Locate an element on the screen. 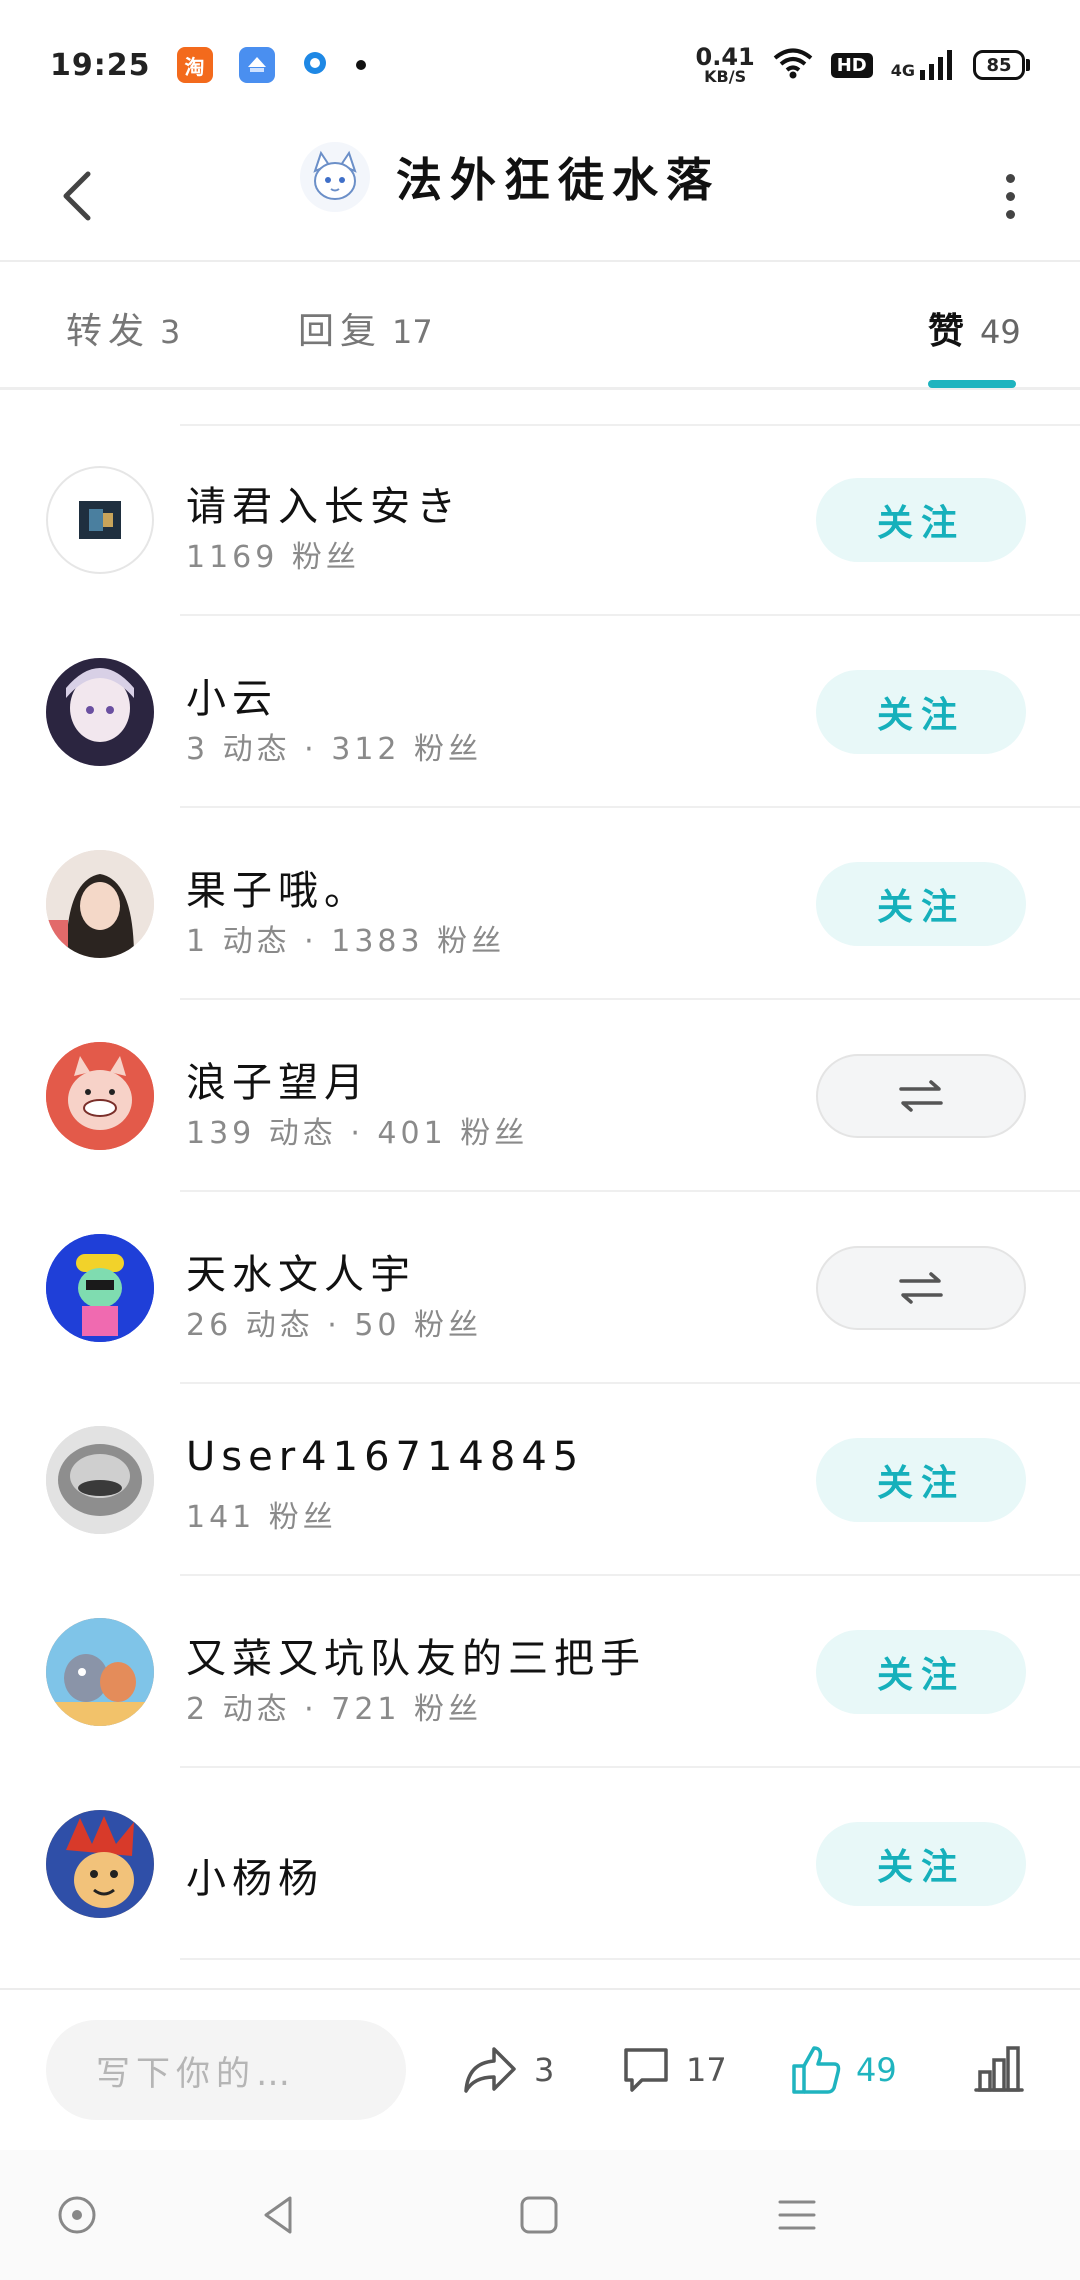  cloud-drive-icon is located at coordinates (256, 65).